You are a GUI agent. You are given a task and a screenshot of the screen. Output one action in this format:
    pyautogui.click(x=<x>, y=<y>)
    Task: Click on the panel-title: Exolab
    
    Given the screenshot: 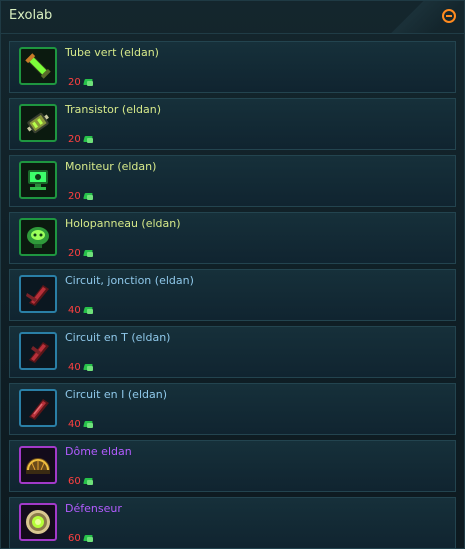 What is the action you would take?
    pyautogui.click(x=31, y=15)
    